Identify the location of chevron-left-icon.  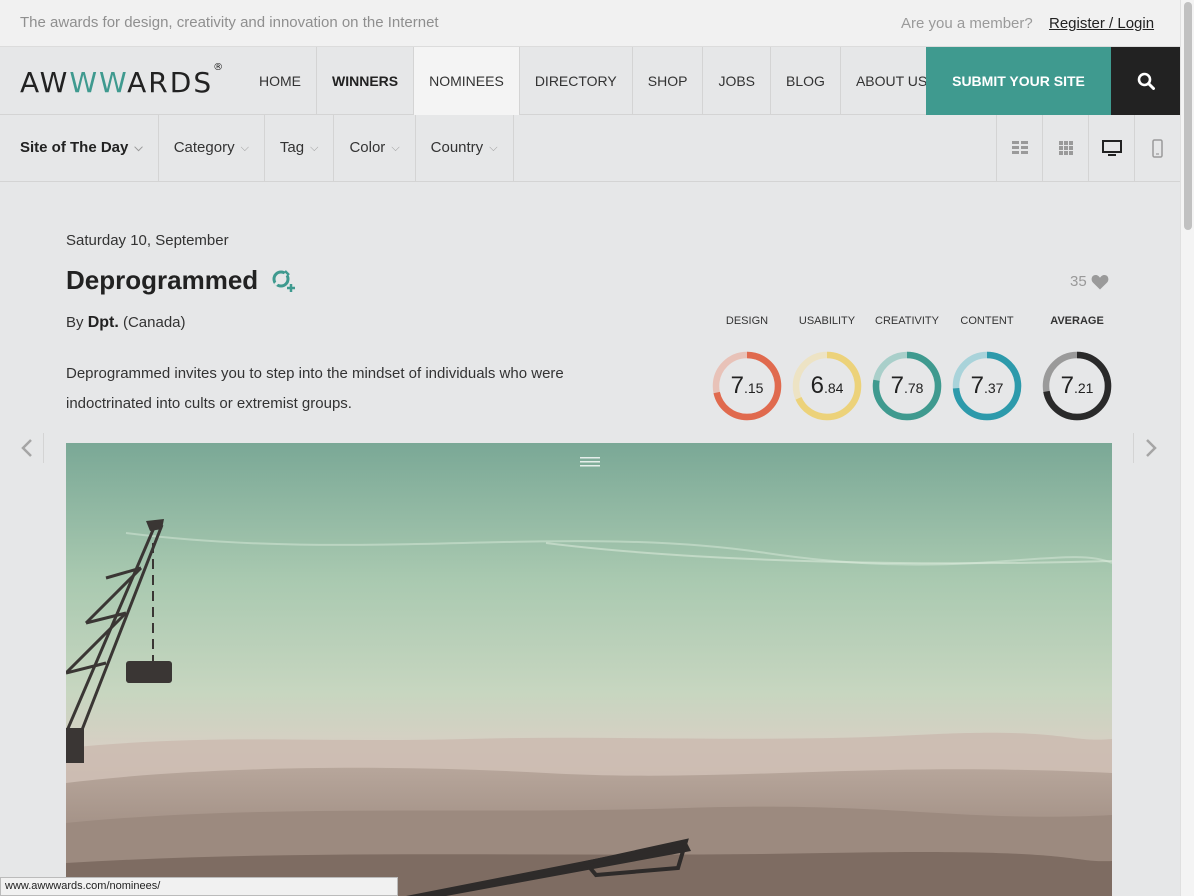
(26, 448).